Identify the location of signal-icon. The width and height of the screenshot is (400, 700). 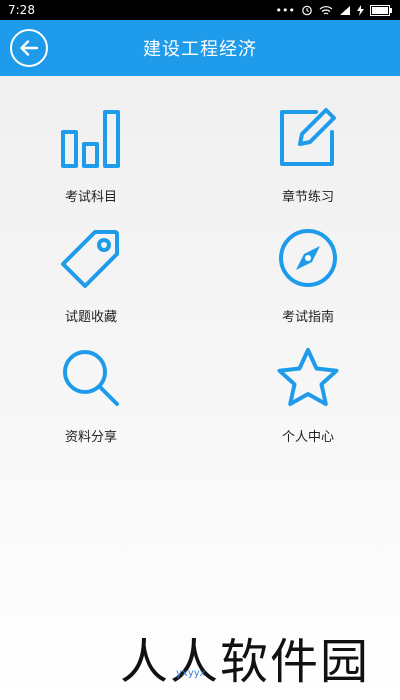
(345, 10).